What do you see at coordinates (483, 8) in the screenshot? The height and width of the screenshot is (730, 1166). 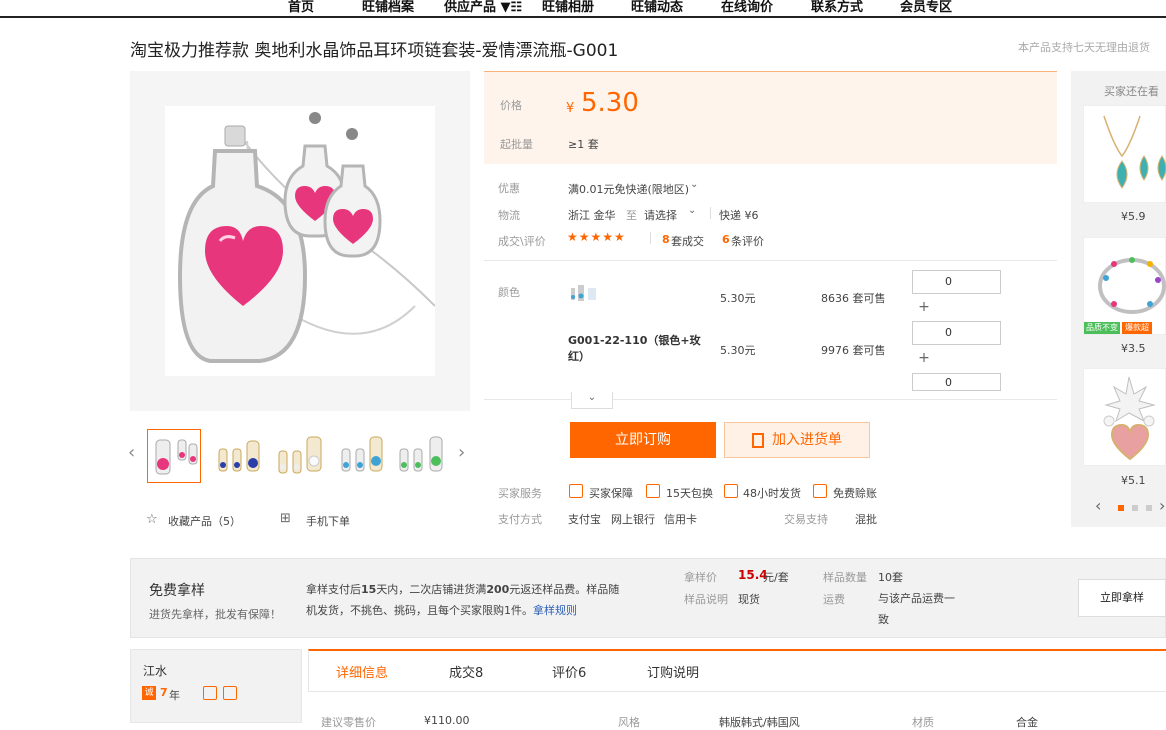 I see `nav-products: 供应产品 ▼☷` at bounding box center [483, 8].